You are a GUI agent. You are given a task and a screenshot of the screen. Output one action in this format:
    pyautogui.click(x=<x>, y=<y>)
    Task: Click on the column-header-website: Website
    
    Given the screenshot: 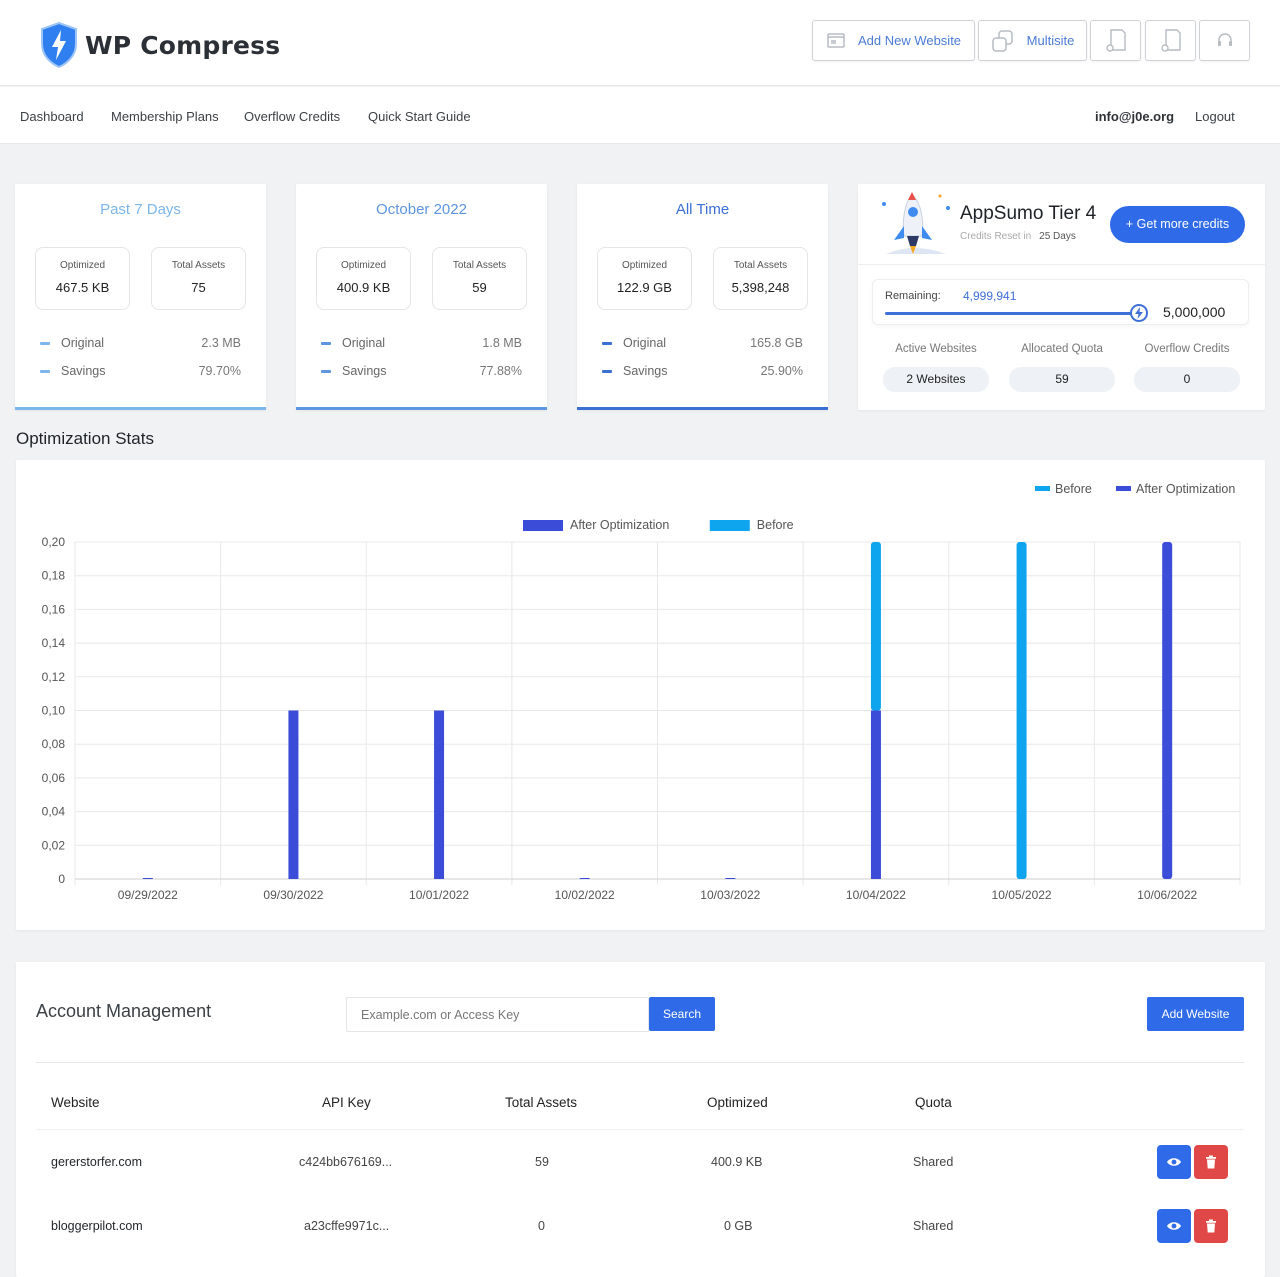 What is the action you would take?
    pyautogui.click(x=75, y=1102)
    